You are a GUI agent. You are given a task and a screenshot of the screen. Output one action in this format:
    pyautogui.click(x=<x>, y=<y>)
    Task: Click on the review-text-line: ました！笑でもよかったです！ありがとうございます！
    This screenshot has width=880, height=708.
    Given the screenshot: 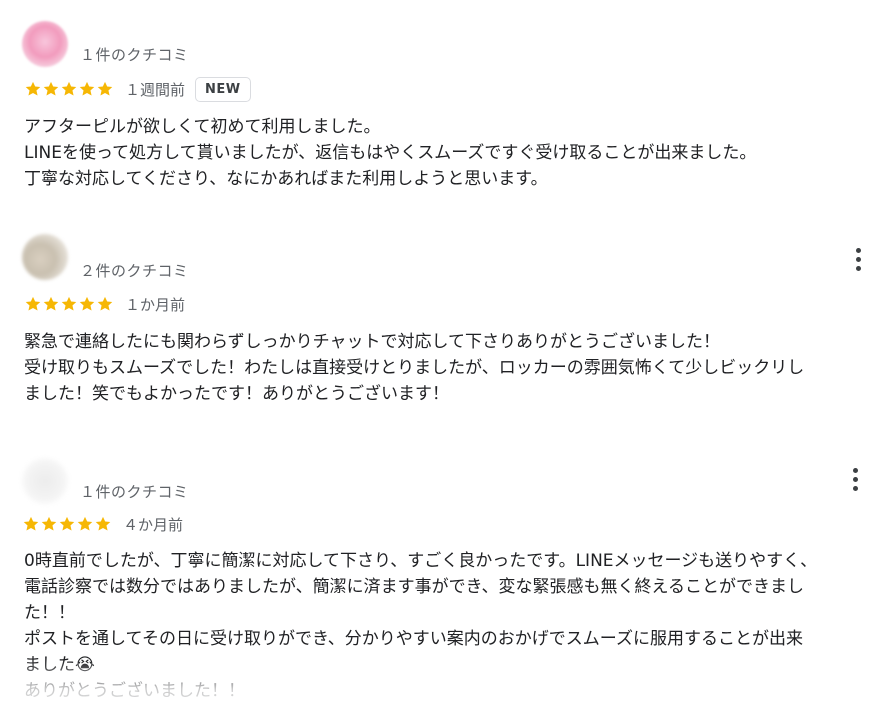 What is the action you would take?
    pyautogui.click(x=236, y=394)
    